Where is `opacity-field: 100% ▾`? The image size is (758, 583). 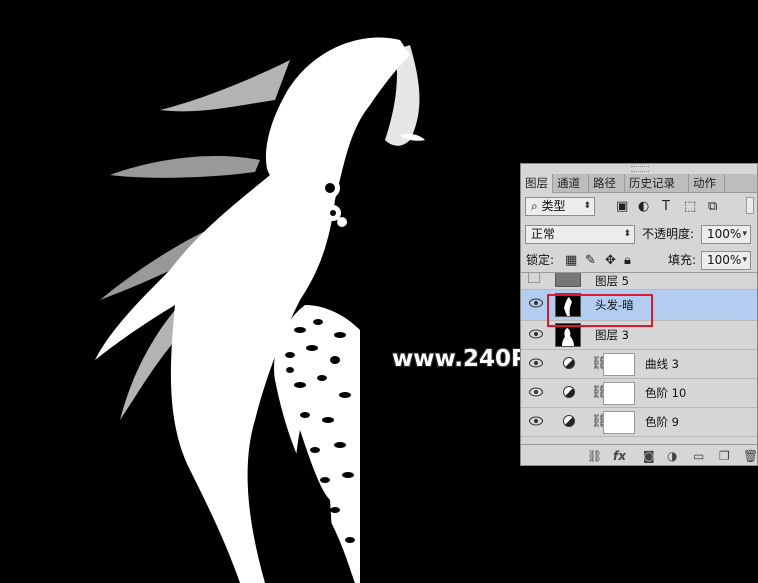 opacity-field: 100% ▾ is located at coordinates (726, 234).